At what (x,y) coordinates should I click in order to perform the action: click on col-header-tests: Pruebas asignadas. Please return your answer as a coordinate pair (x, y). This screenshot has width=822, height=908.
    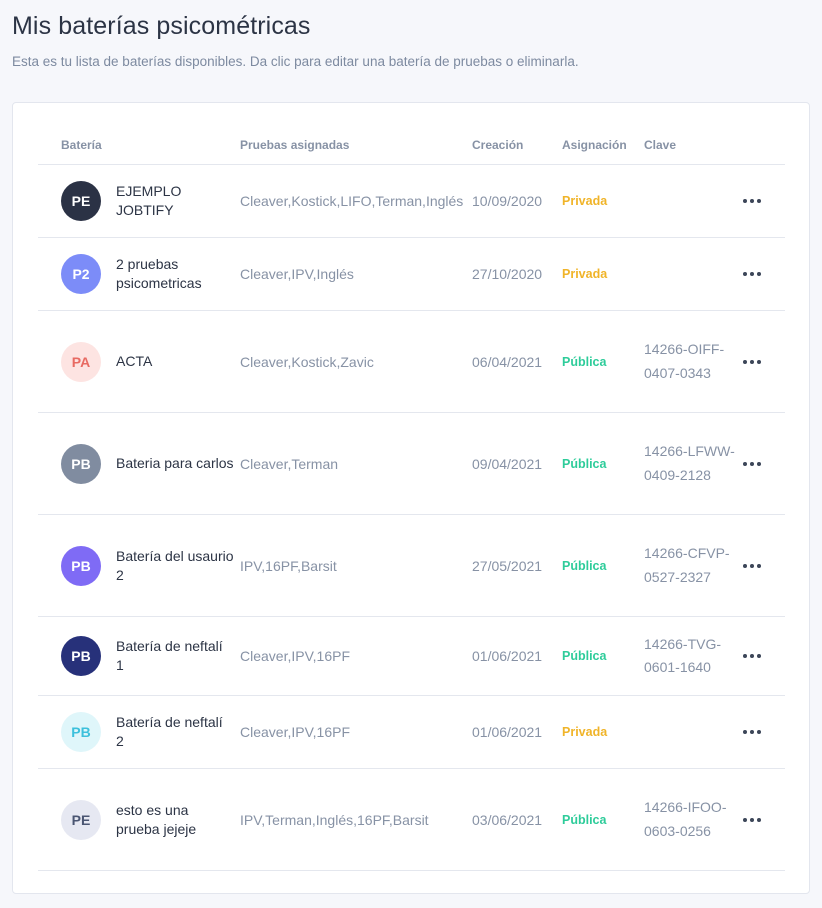
    Looking at the image, I should click on (295, 144).